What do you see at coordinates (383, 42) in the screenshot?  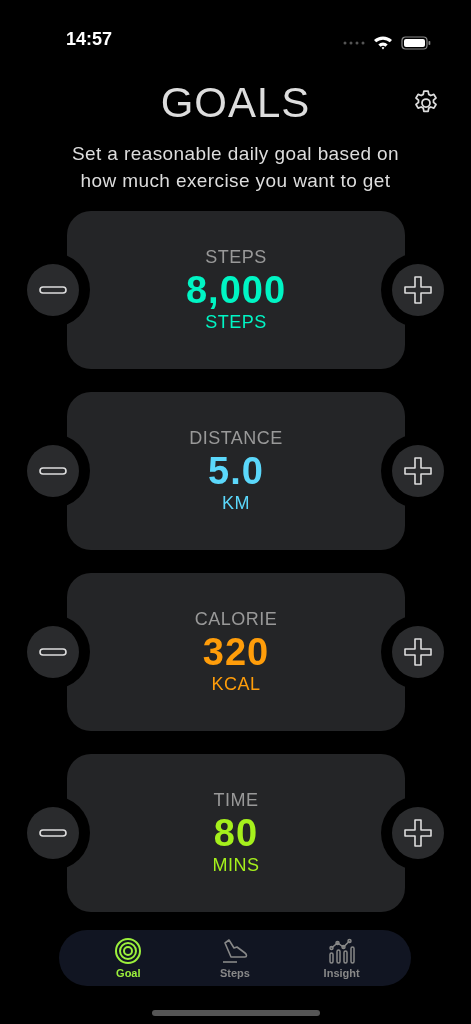 I see `wifi-icon` at bounding box center [383, 42].